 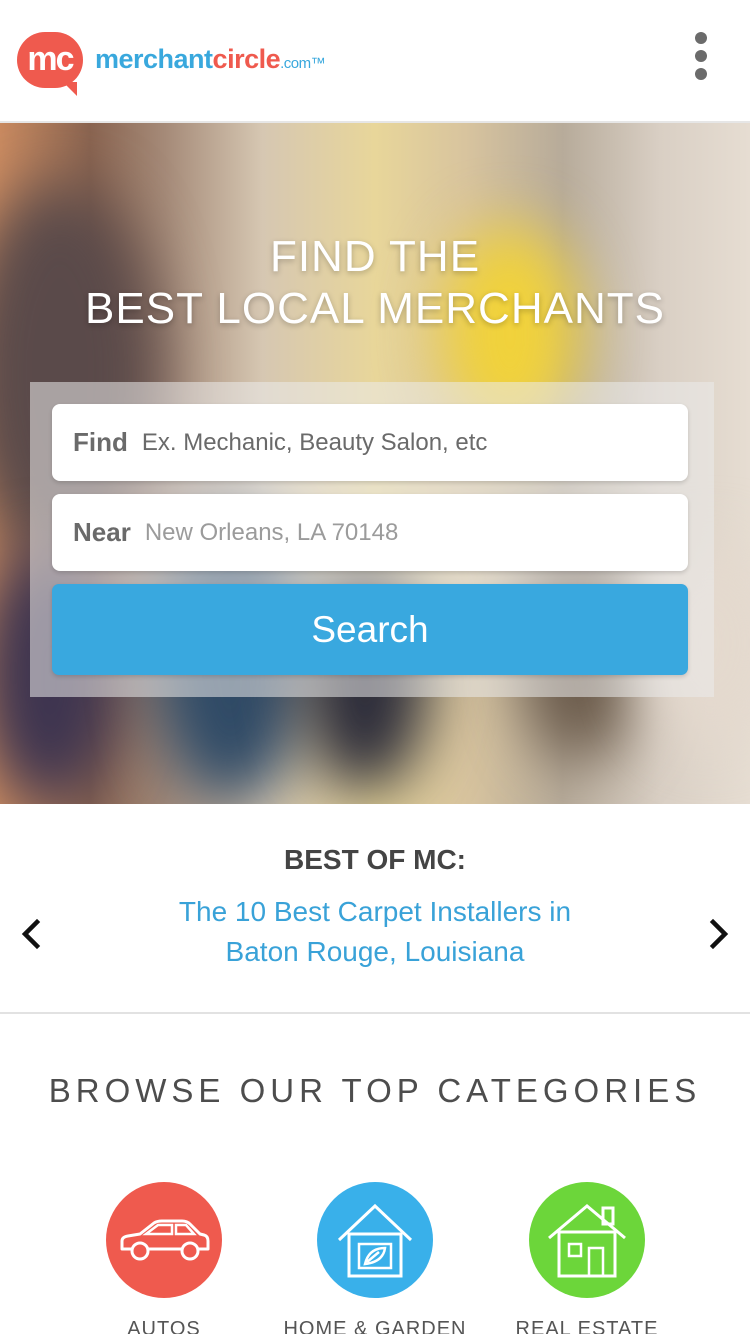 What do you see at coordinates (587, 1326) in the screenshot?
I see `category-label: REAL ESTATE` at bounding box center [587, 1326].